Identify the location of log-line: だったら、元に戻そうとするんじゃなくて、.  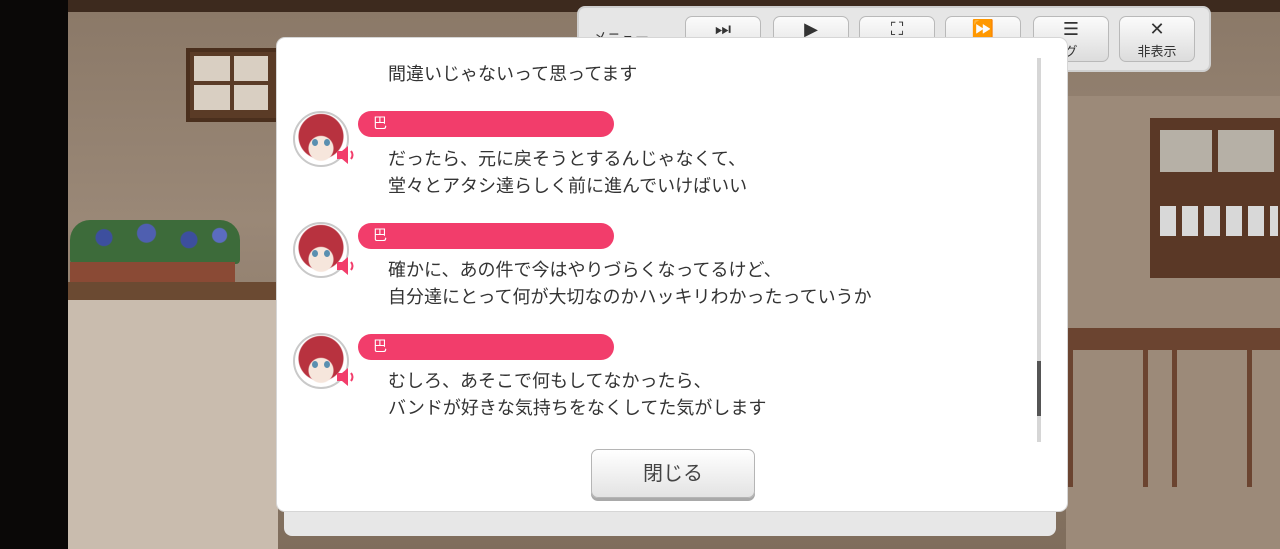
(567, 159).